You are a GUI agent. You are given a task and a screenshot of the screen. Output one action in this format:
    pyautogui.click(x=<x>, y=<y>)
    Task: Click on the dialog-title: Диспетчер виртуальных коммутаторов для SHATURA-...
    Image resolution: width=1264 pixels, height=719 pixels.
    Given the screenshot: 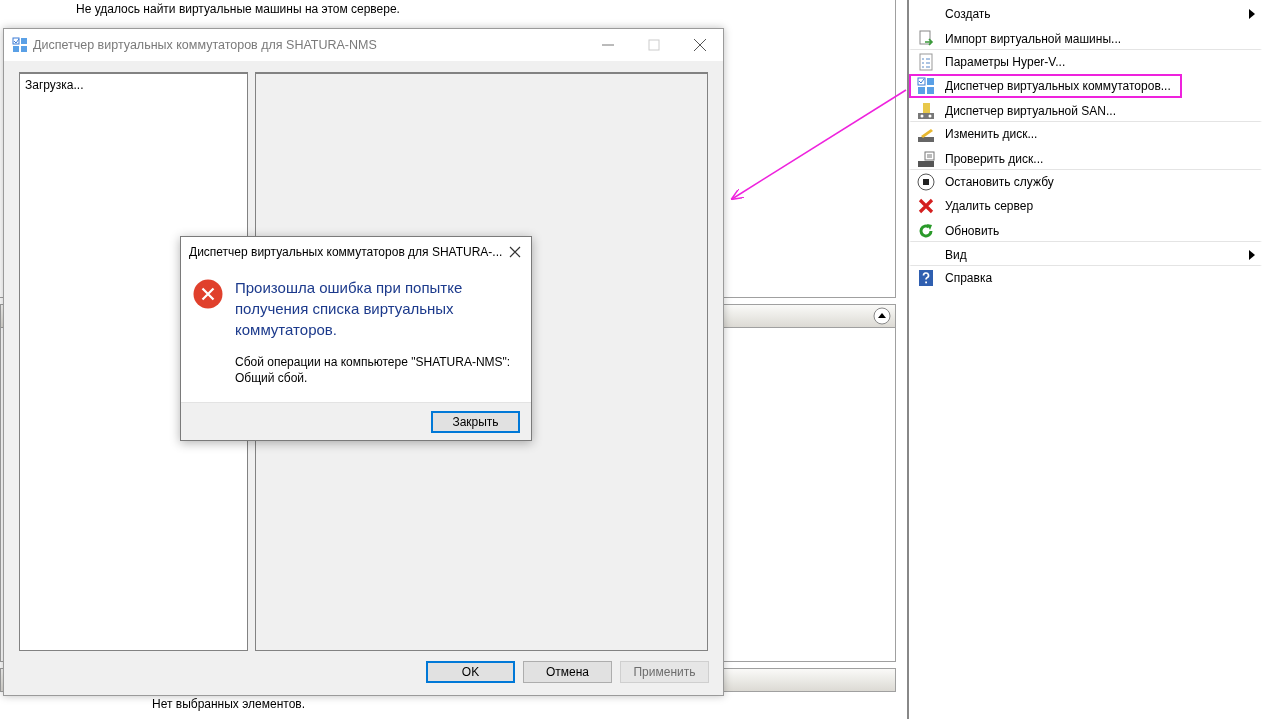 What is the action you would take?
    pyautogui.click(x=346, y=252)
    